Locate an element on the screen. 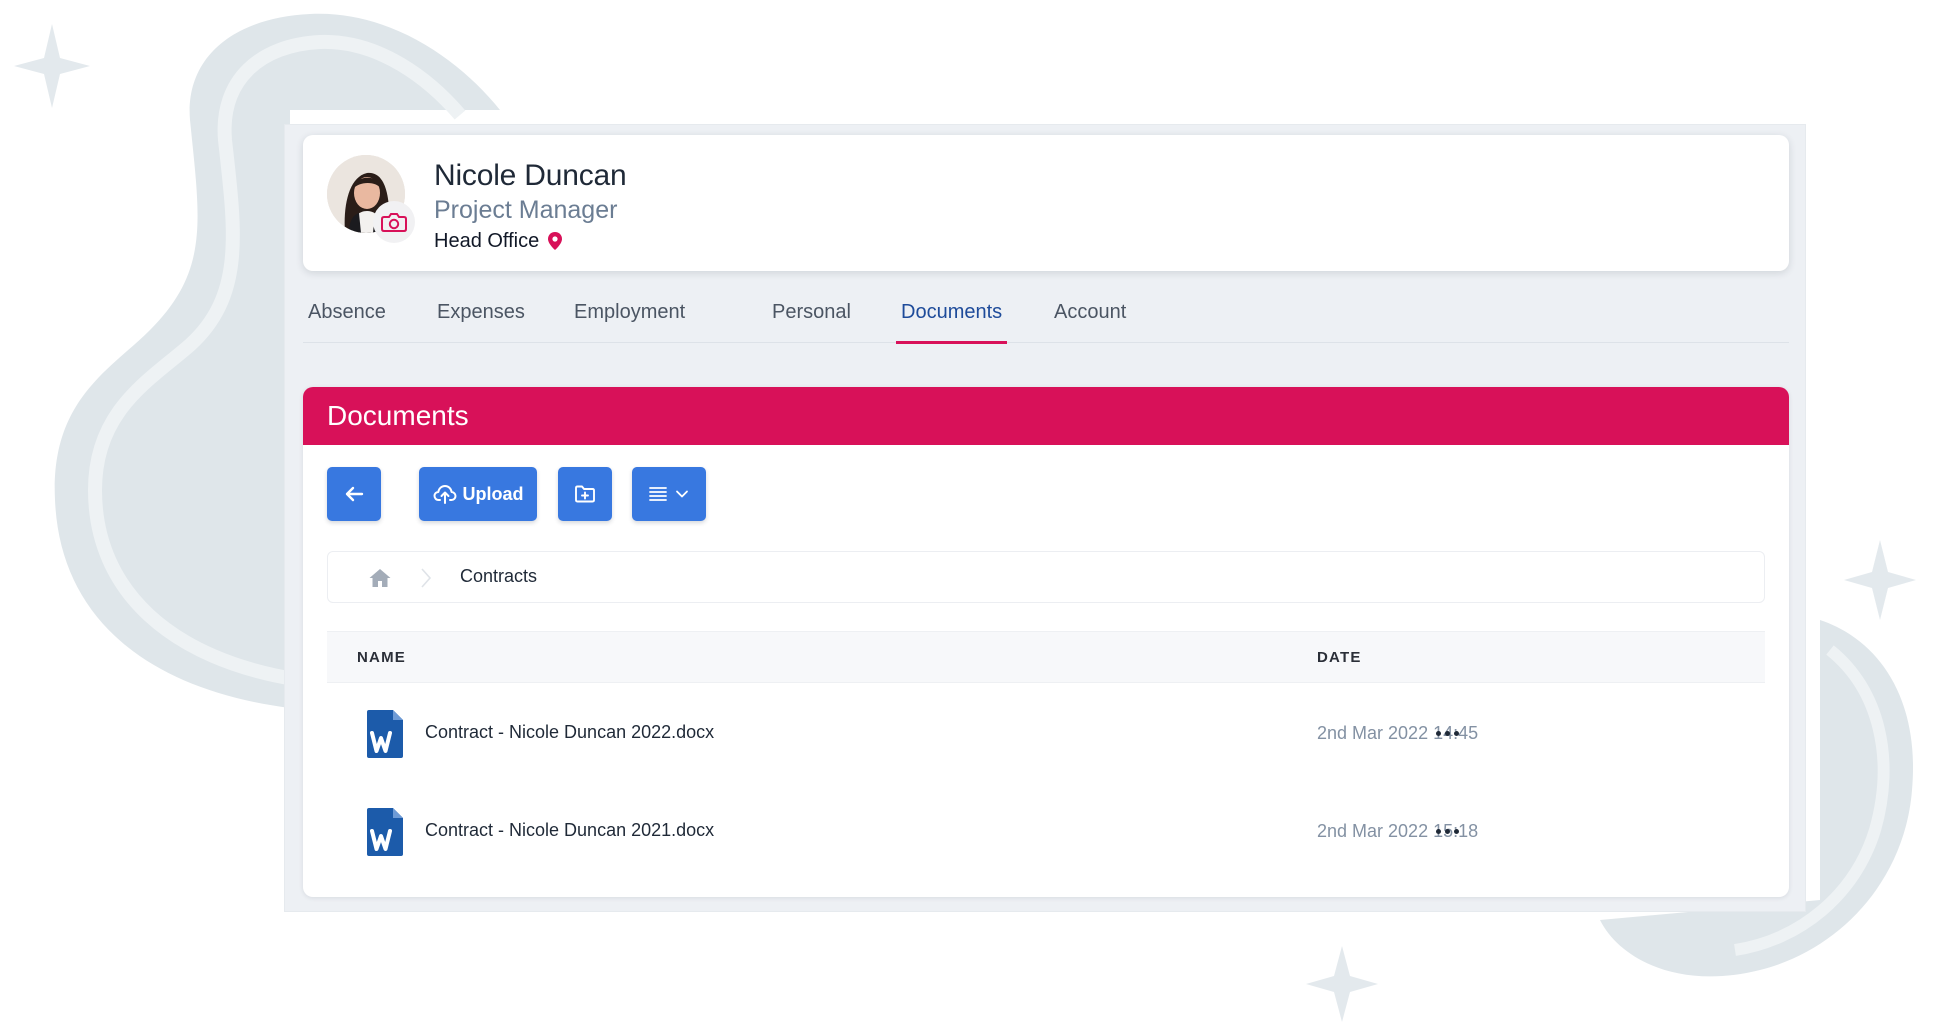 The width and height of the screenshot is (1934, 1028). breadcrumb-current: Contracts is located at coordinates (498, 576).